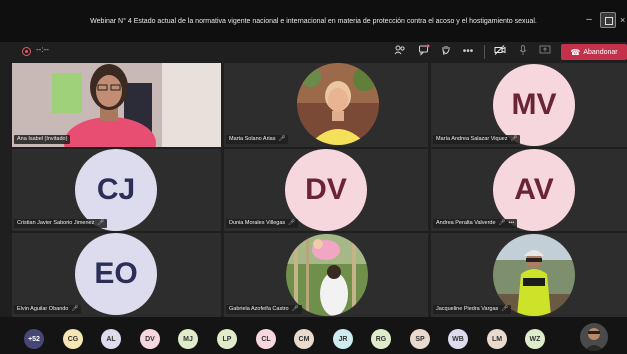  What do you see at coordinates (26, 51) in the screenshot?
I see `recording-icon` at bounding box center [26, 51].